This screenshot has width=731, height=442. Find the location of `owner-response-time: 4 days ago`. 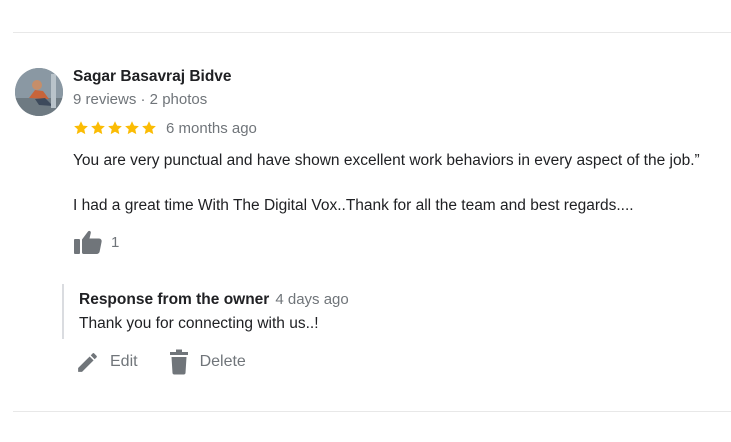

owner-response-time: 4 days ago is located at coordinates (312, 299).